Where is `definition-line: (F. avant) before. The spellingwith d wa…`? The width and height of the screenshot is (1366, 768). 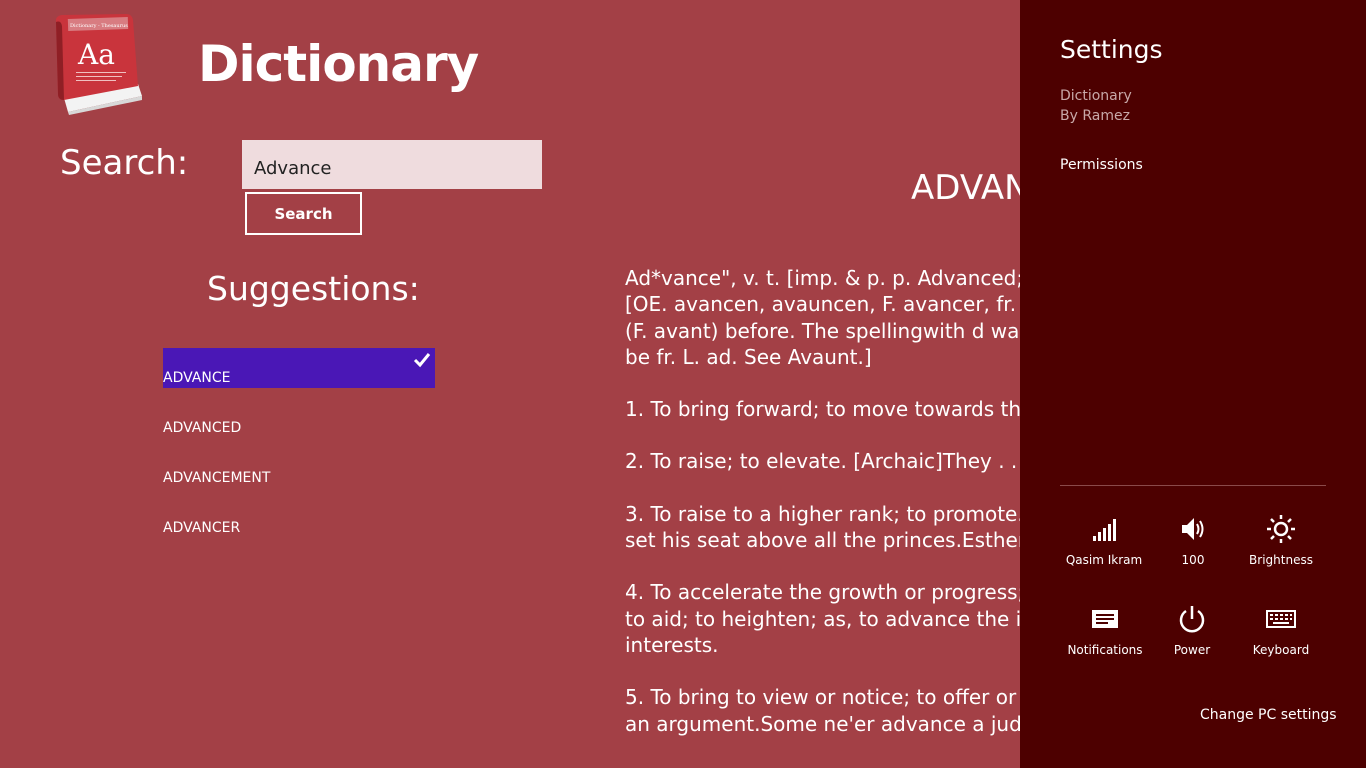 definition-line: (F. avant) before. The spellingwith d wa… is located at coordinates (822, 330).